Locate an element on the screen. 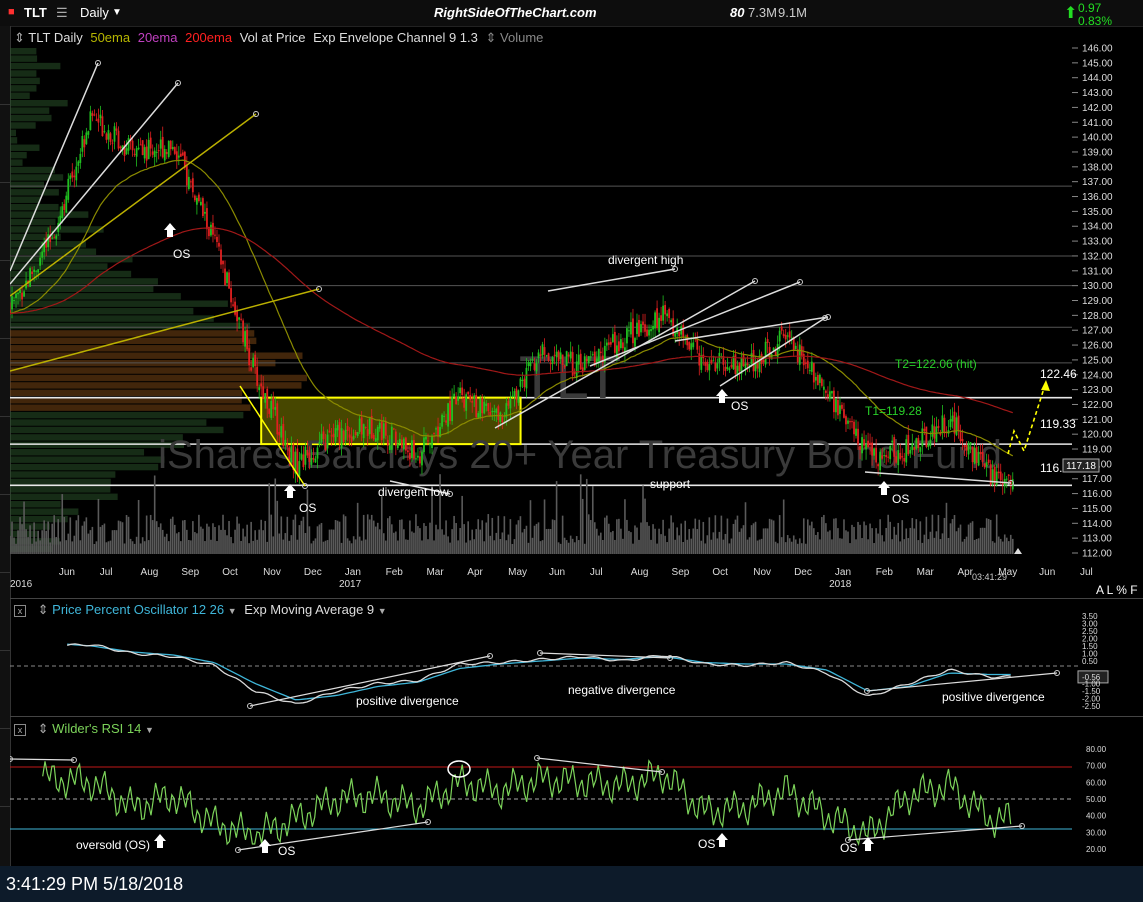 Image resolution: width=1143 pixels, height=902 pixels. rsi-tick-label: 20.00 is located at coordinates (1096, 849).